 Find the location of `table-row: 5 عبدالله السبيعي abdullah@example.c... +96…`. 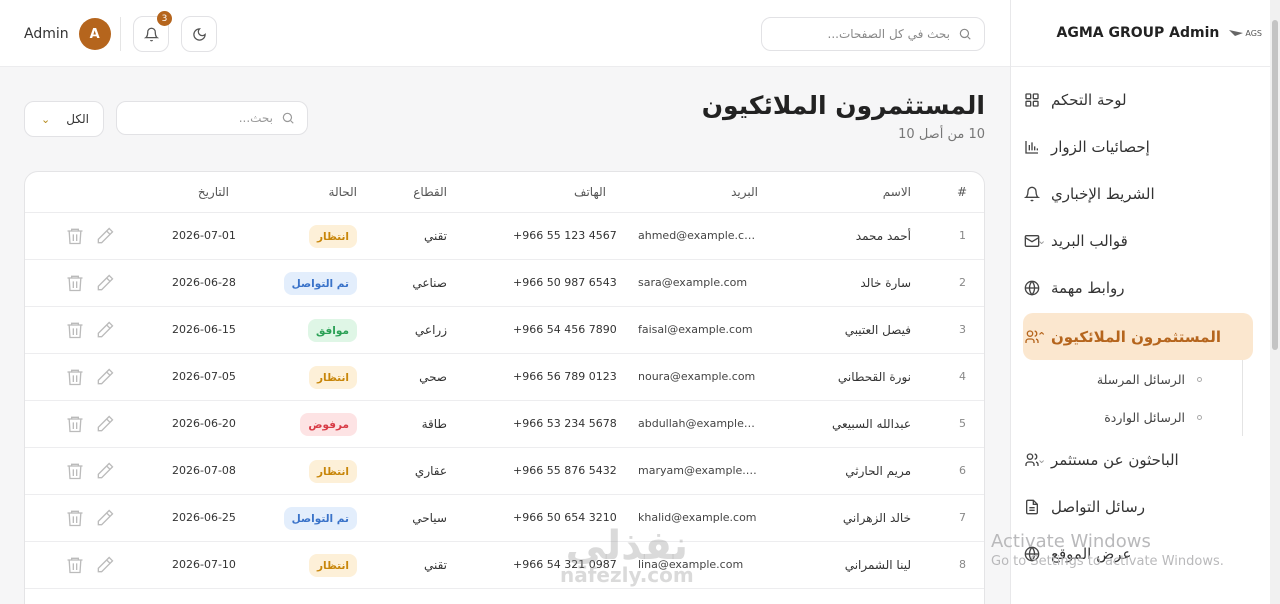

table-row: 5 عبدالله السبيعي abdullah@example.c... +96… is located at coordinates (504, 424).